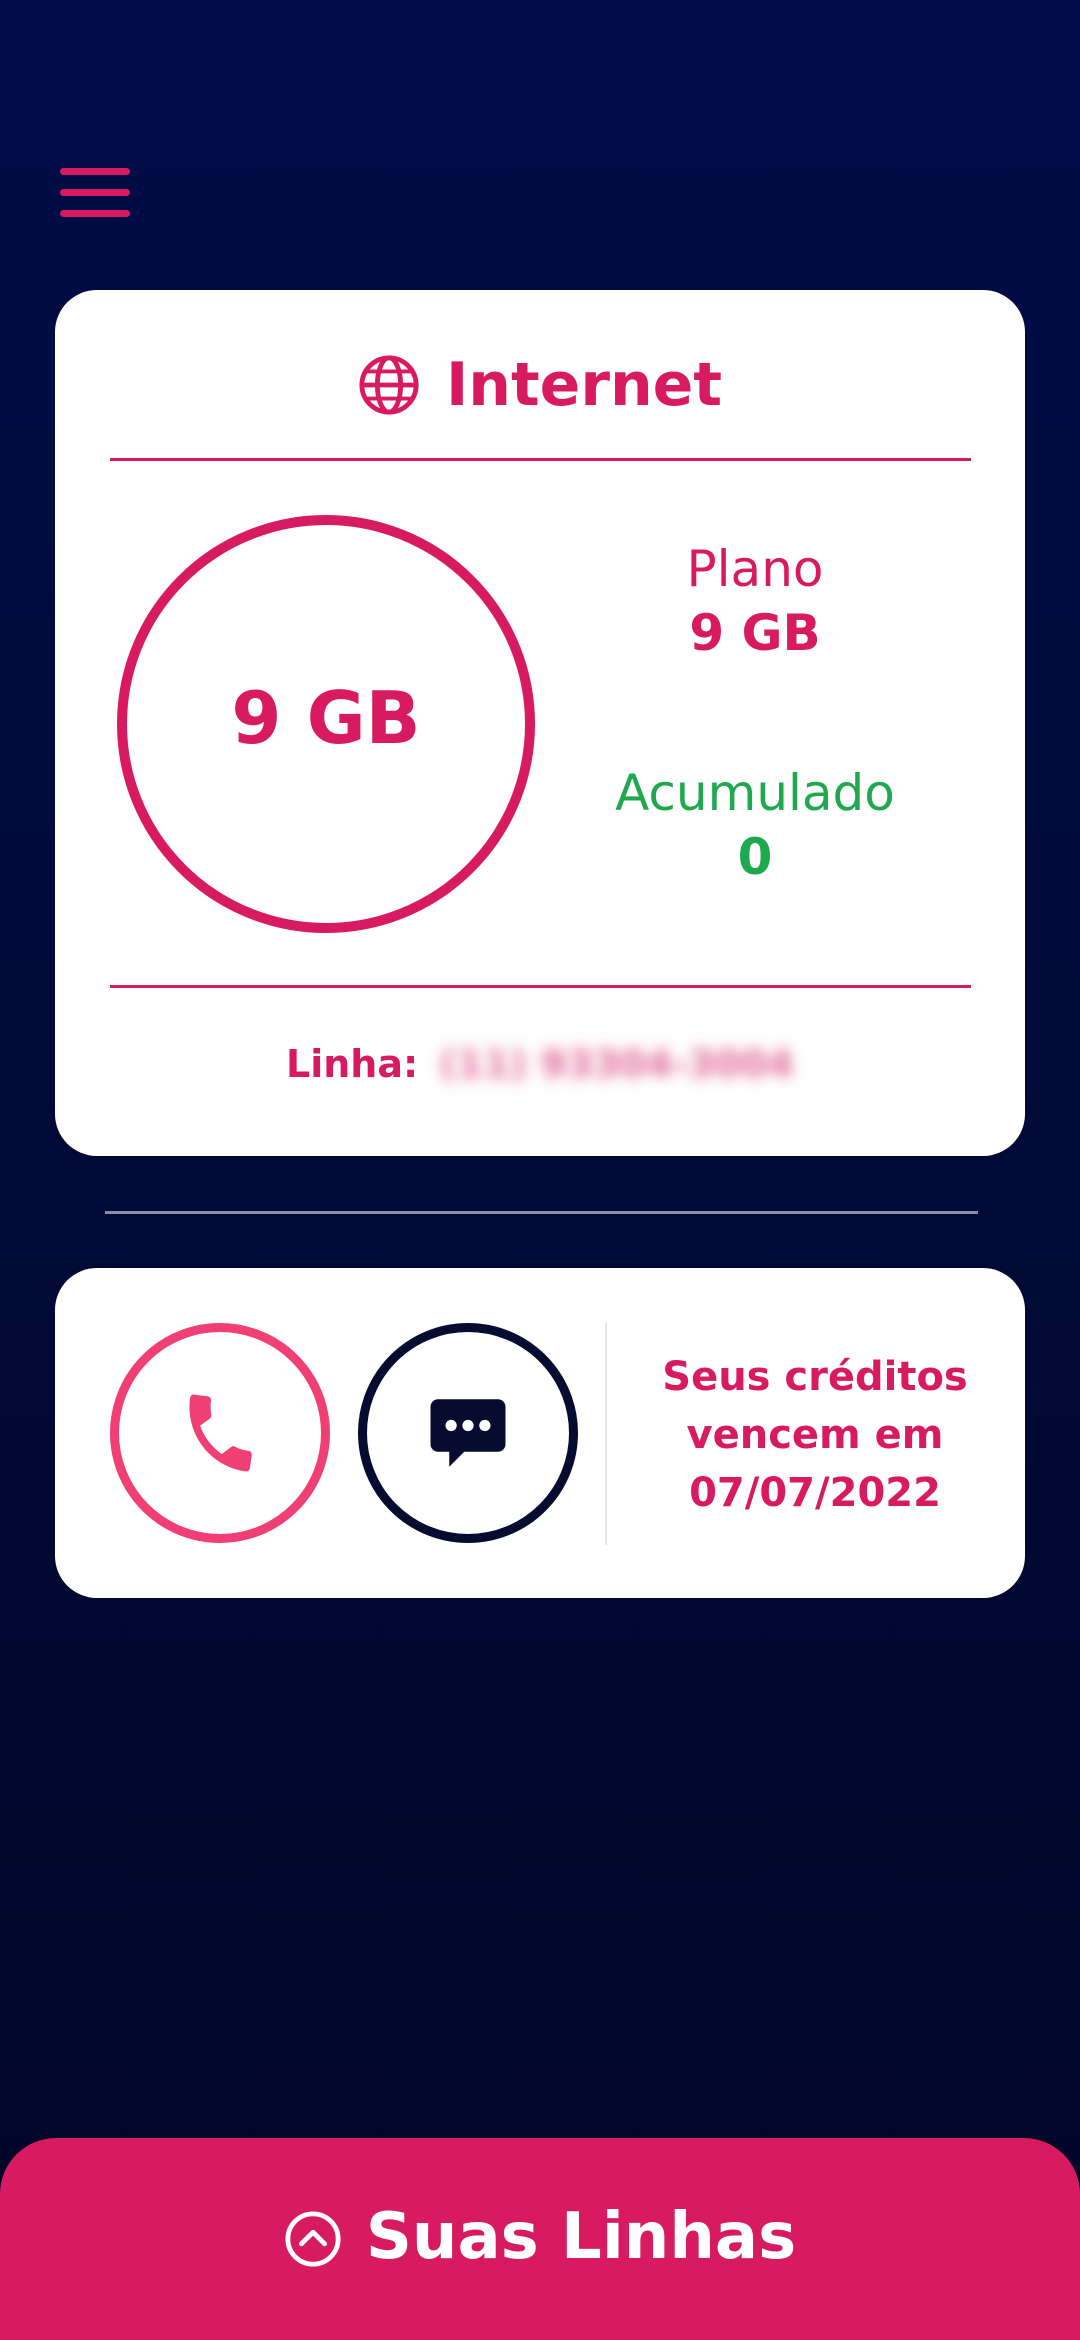 The width and height of the screenshot is (1080, 2340). I want to click on your-lines-button: Suas Linhas, so click(540, 2239).